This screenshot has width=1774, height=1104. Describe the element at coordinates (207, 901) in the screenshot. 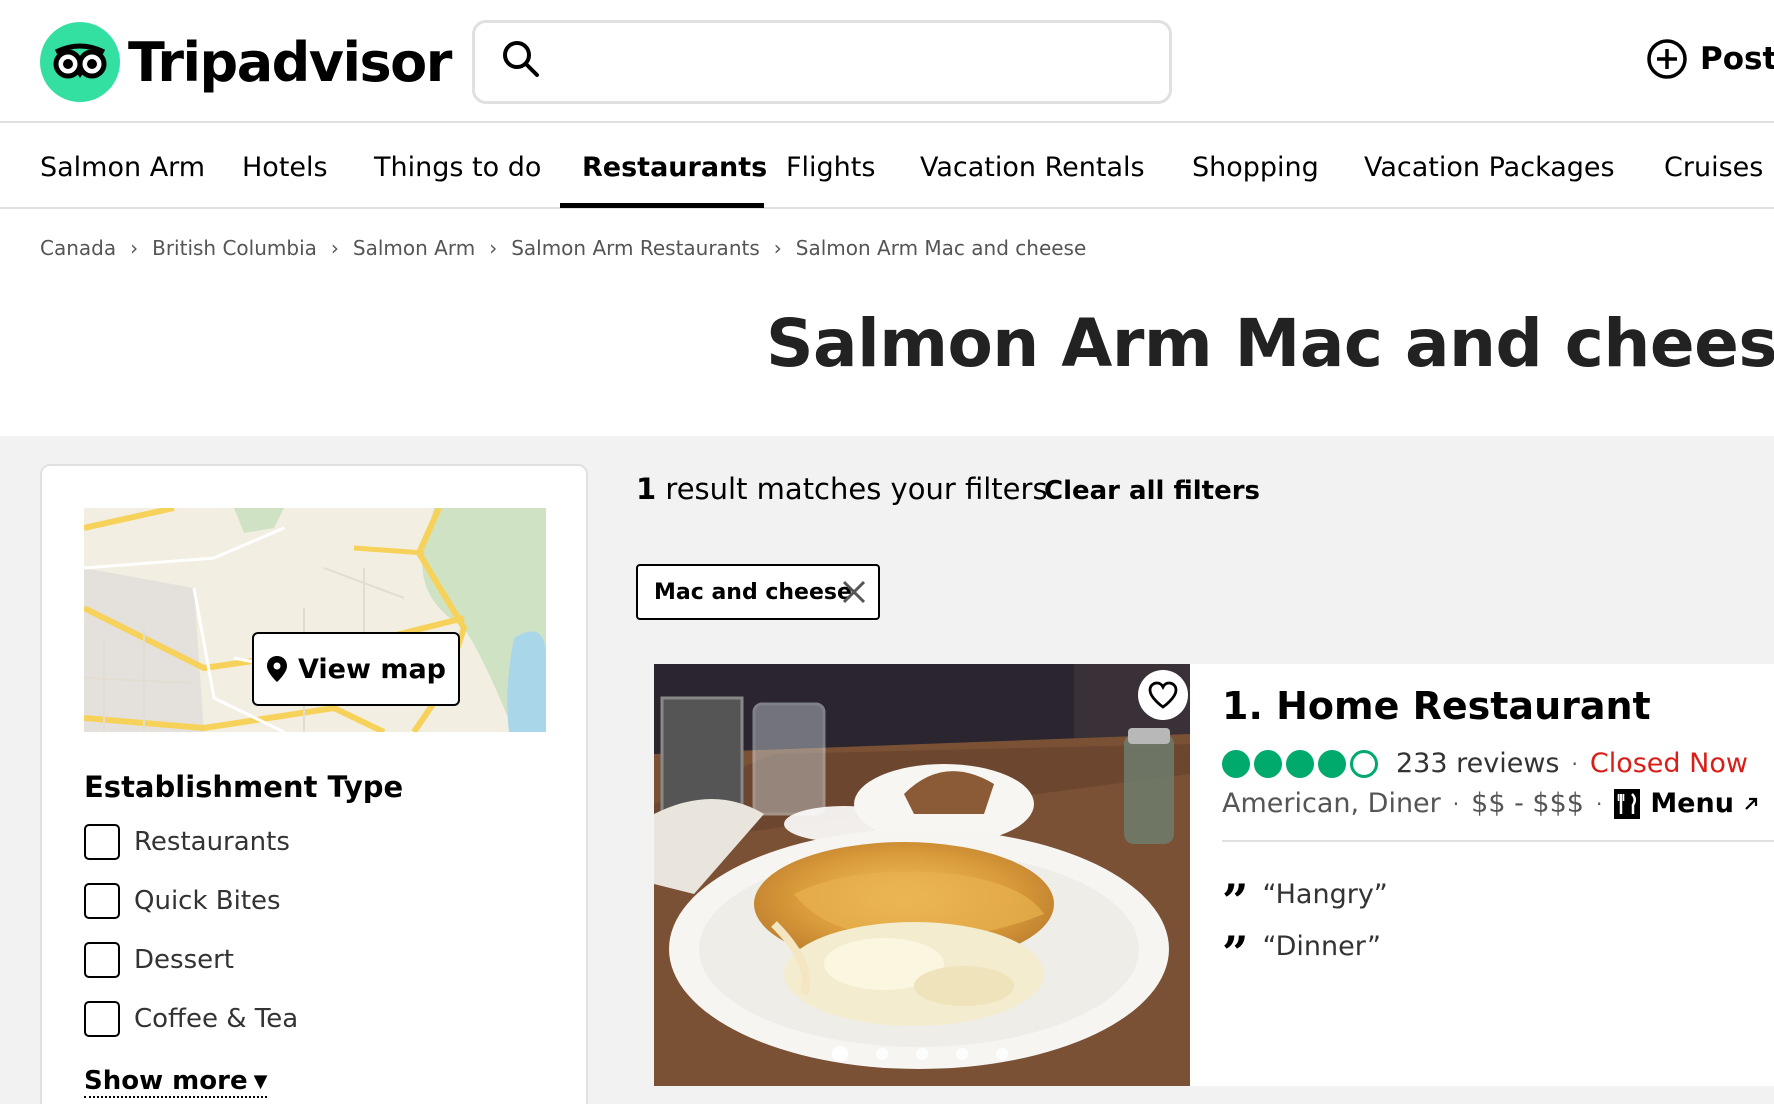

I see `filter-option-label: Quick Bites` at that location.